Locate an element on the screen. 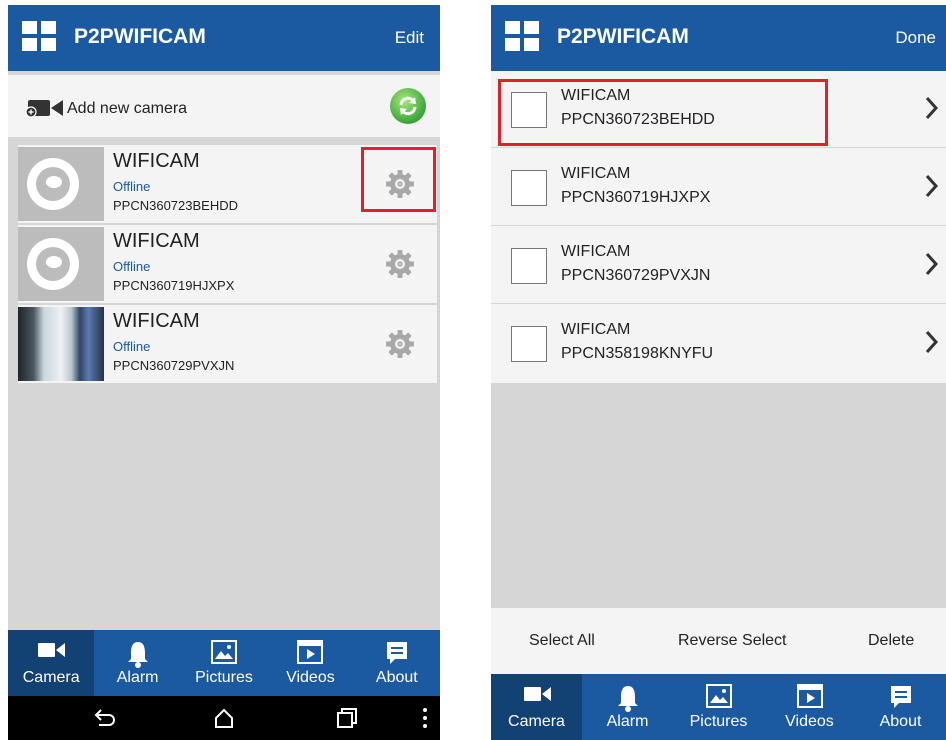  done-button: Done is located at coordinates (915, 38).